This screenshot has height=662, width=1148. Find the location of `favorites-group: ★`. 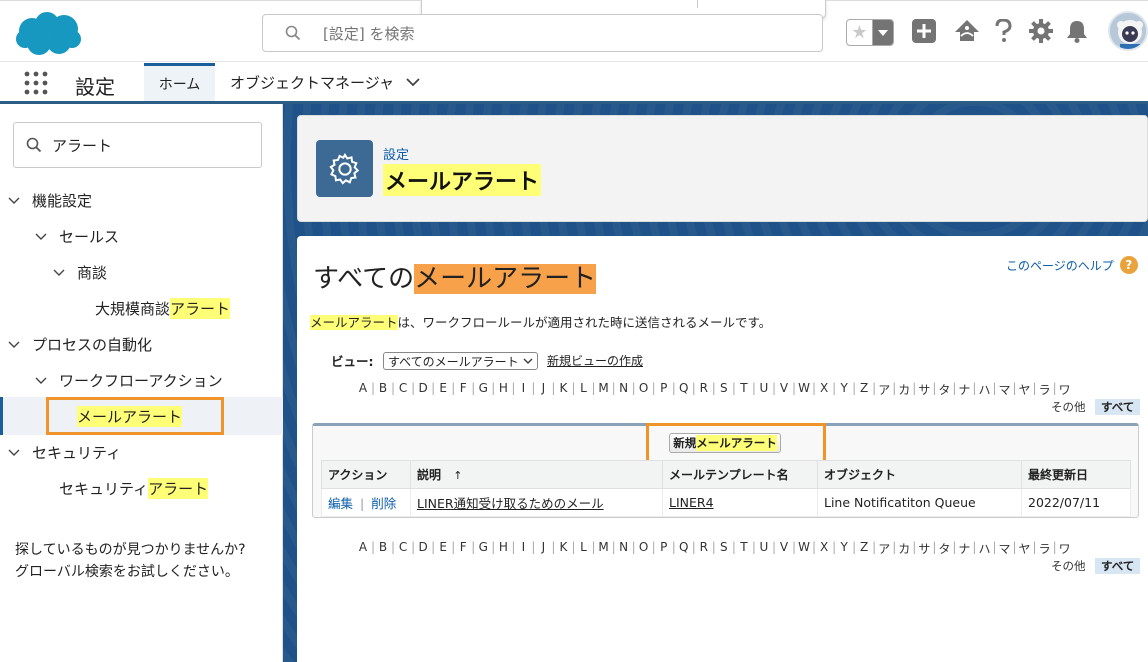

favorites-group: ★ is located at coordinates (870, 32).